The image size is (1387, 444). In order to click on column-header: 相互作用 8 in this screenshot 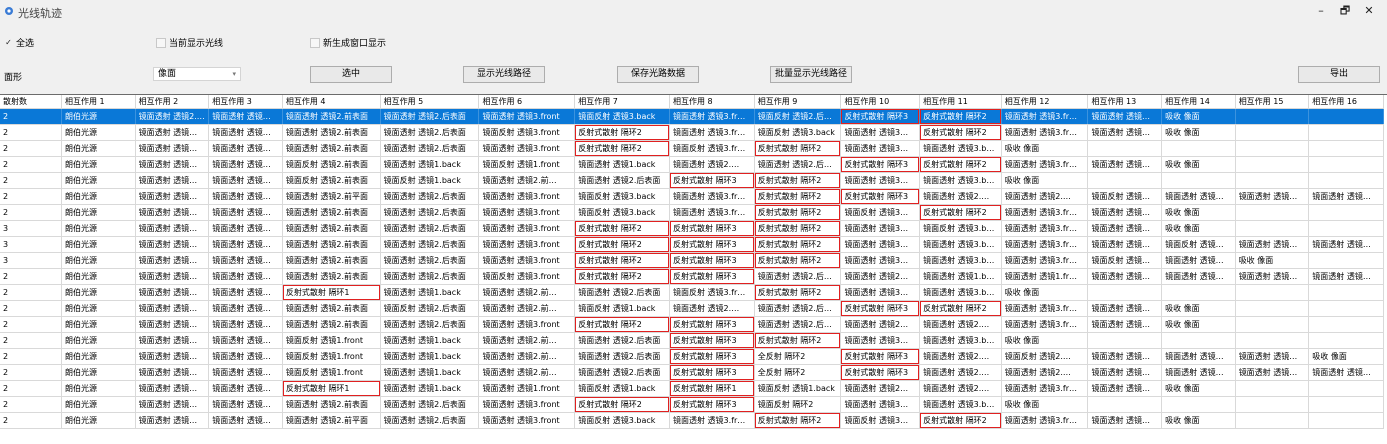, I will do `click(712, 102)`.